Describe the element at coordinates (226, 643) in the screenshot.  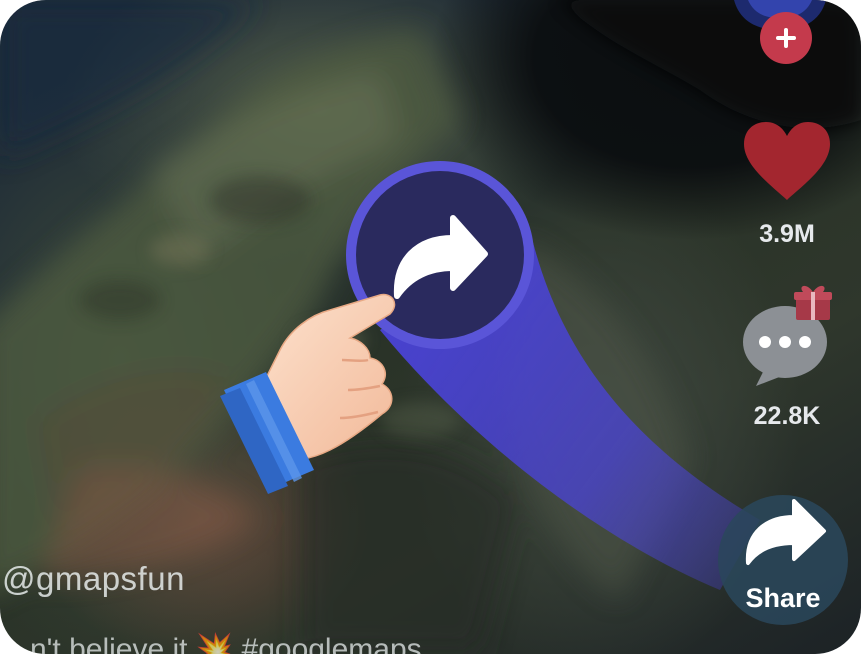
I see `video-caption: n't believe it 💥 #googlemaps` at that location.